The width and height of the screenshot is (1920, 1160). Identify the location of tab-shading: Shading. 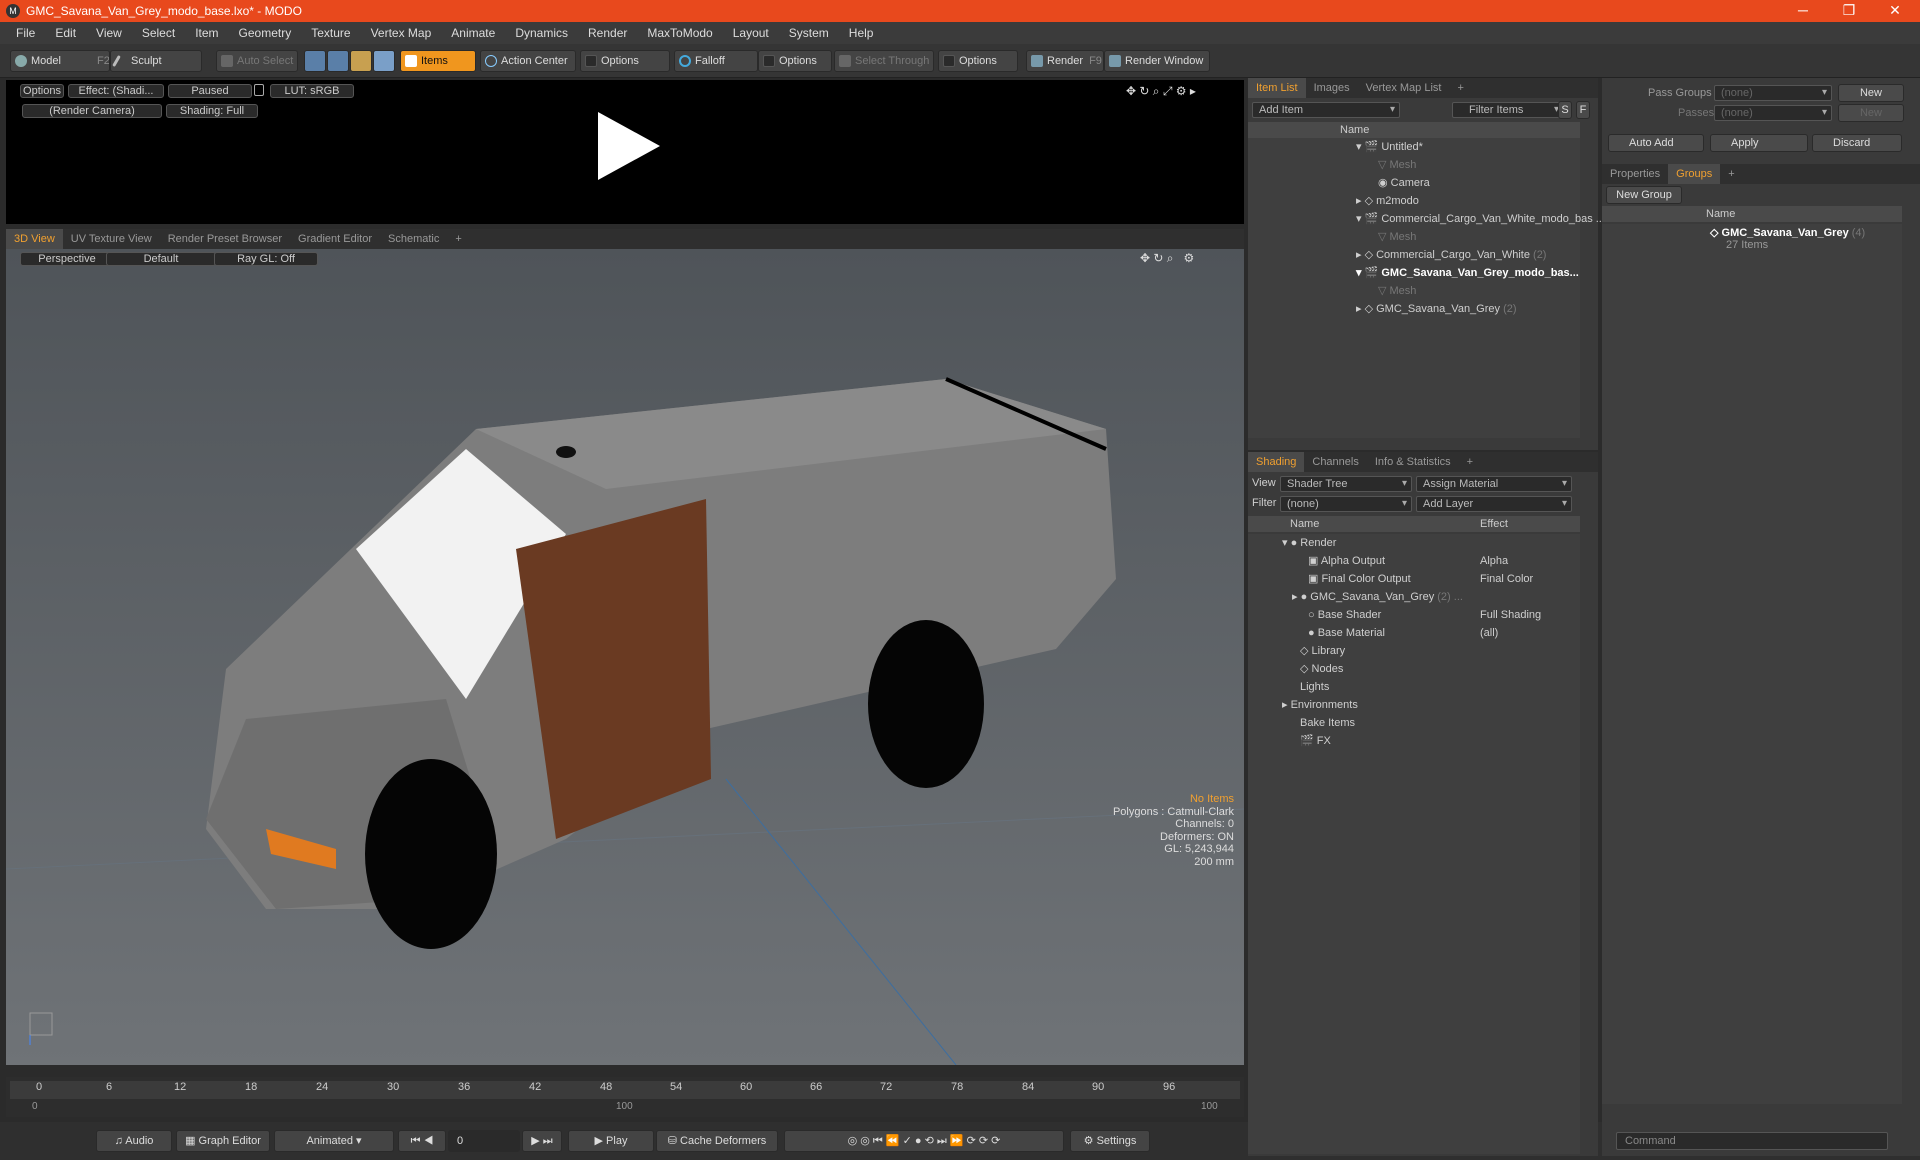
(1276, 462).